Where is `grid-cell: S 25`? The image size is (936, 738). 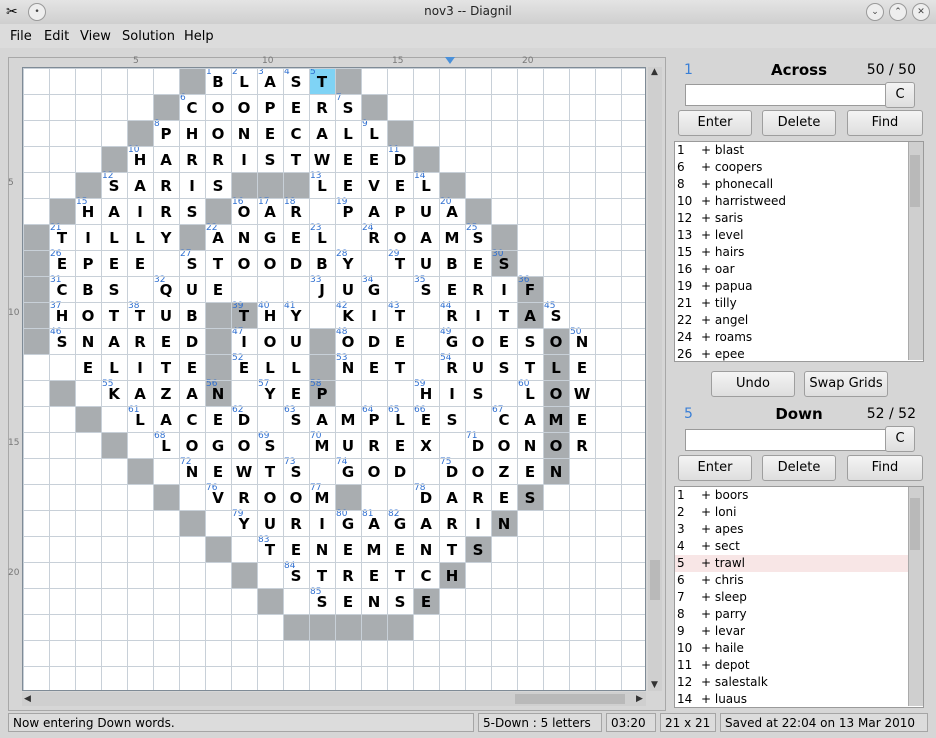 grid-cell: S 25 is located at coordinates (478, 236).